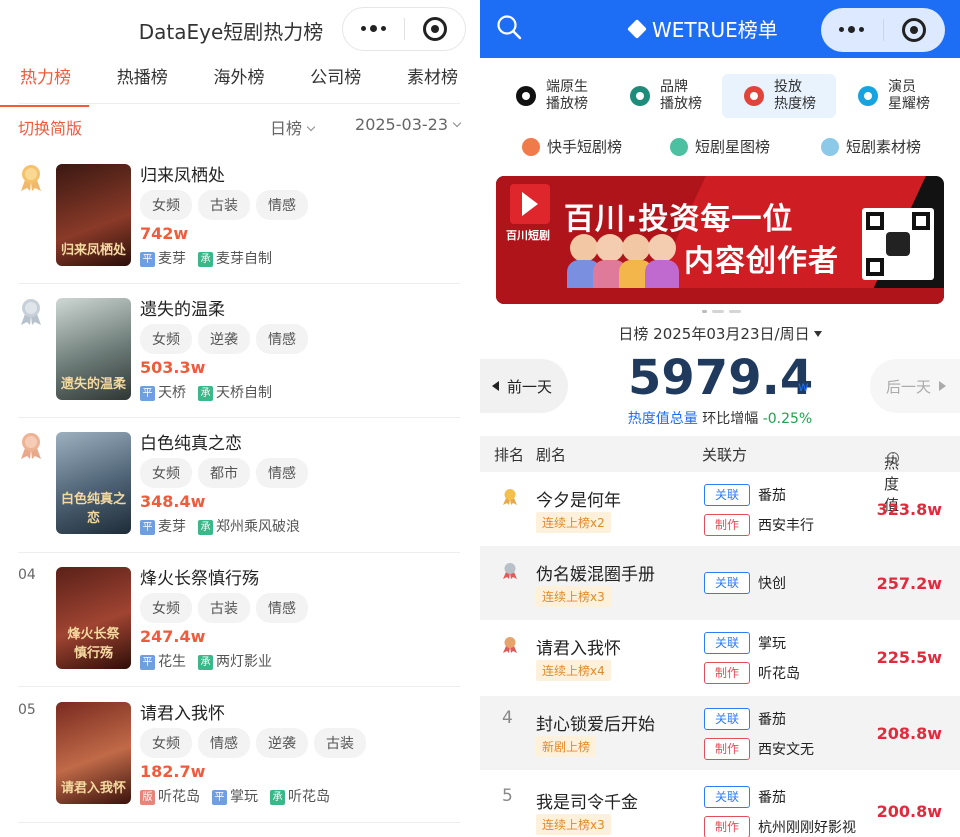 The width and height of the screenshot is (960, 837). I want to click on table-row: 4 封心锁爱后开始 新剧上榜 关联 番茄 制作 西安文无 208.8w, so click(720, 733).